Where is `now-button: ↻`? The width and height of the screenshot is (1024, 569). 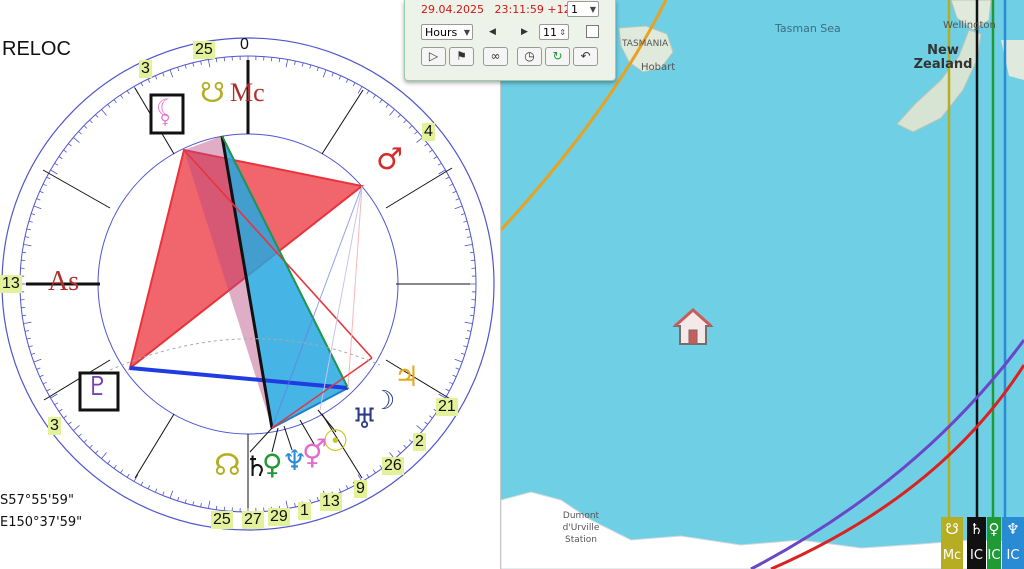 now-button: ↻ is located at coordinates (557, 56).